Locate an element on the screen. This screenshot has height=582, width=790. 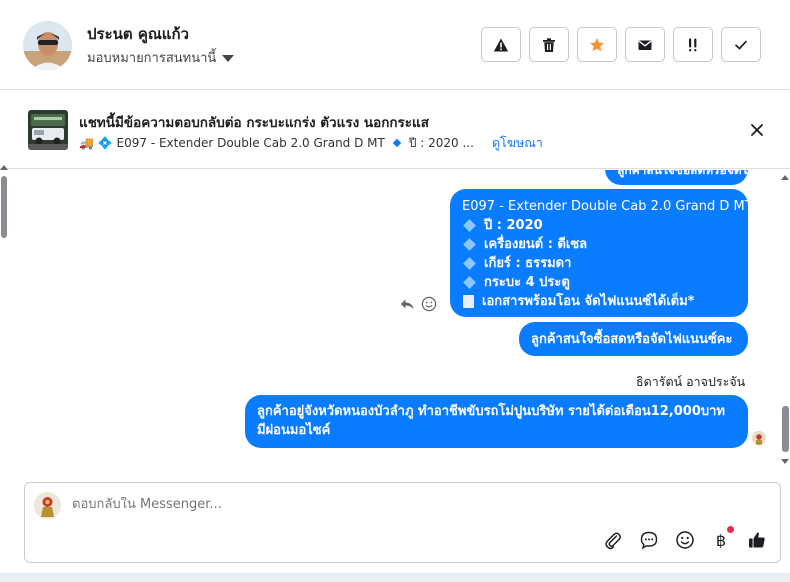
seen-avatar is located at coordinates (759, 438).